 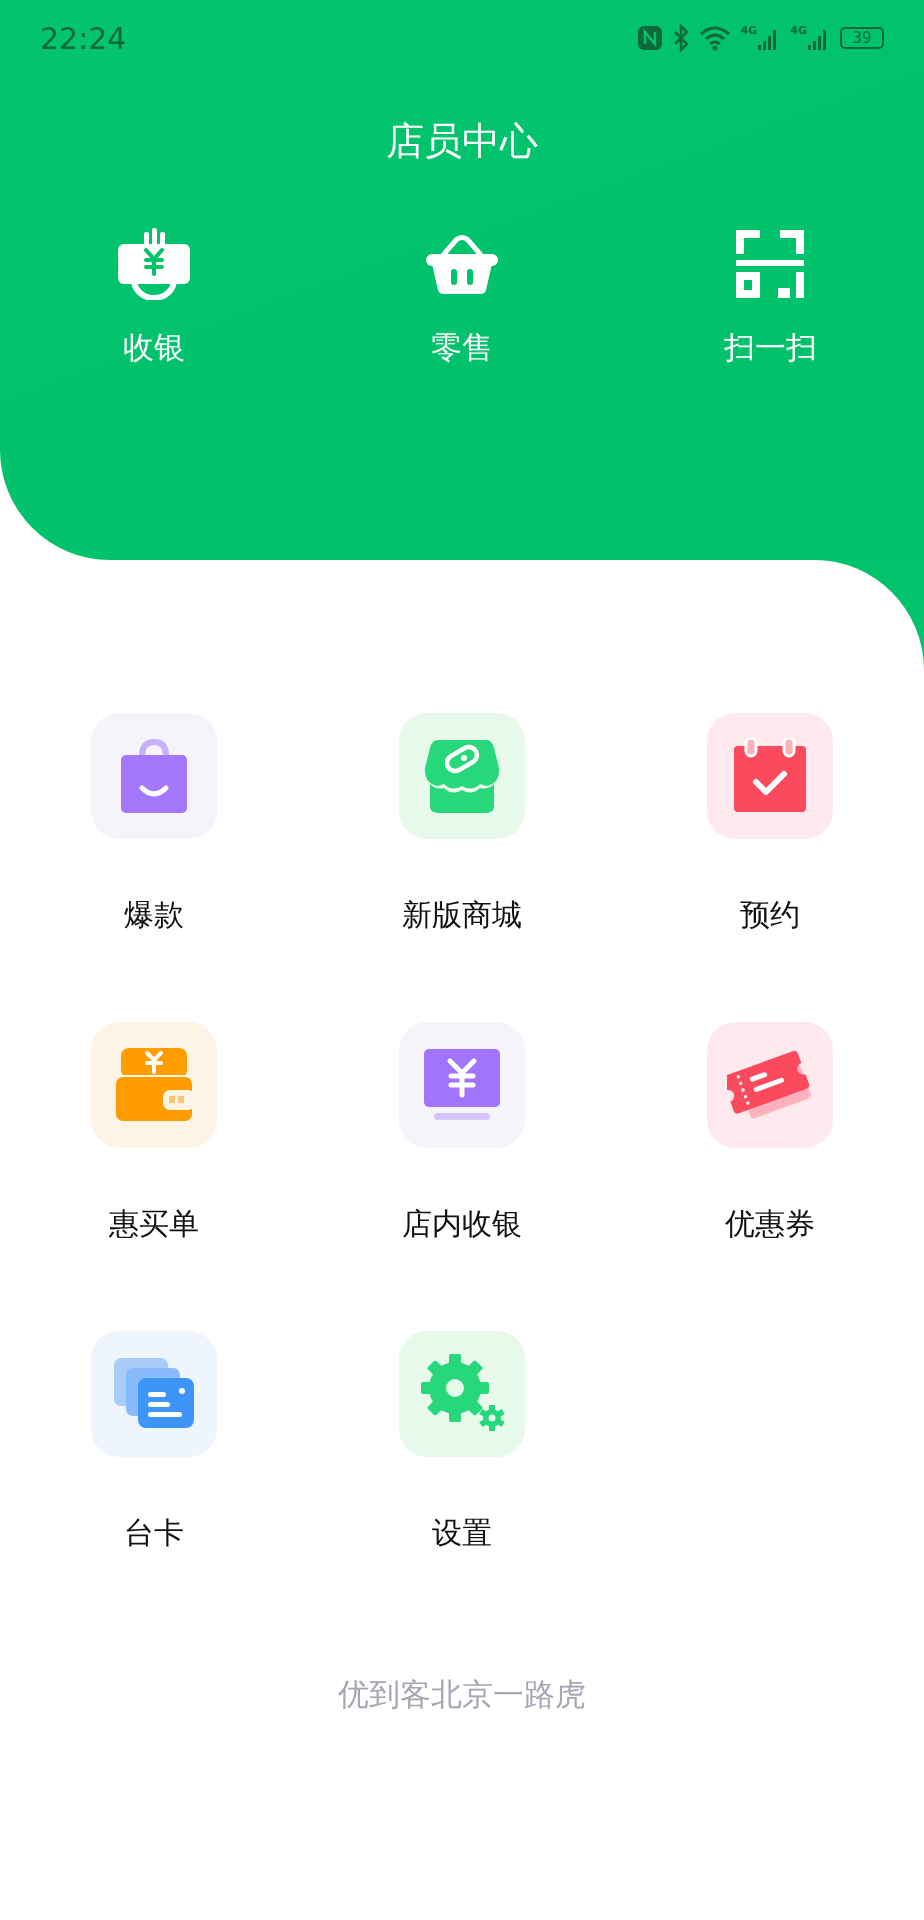 What do you see at coordinates (154, 264) in the screenshot?
I see `cashier-icon` at bounding box center [154, 264].